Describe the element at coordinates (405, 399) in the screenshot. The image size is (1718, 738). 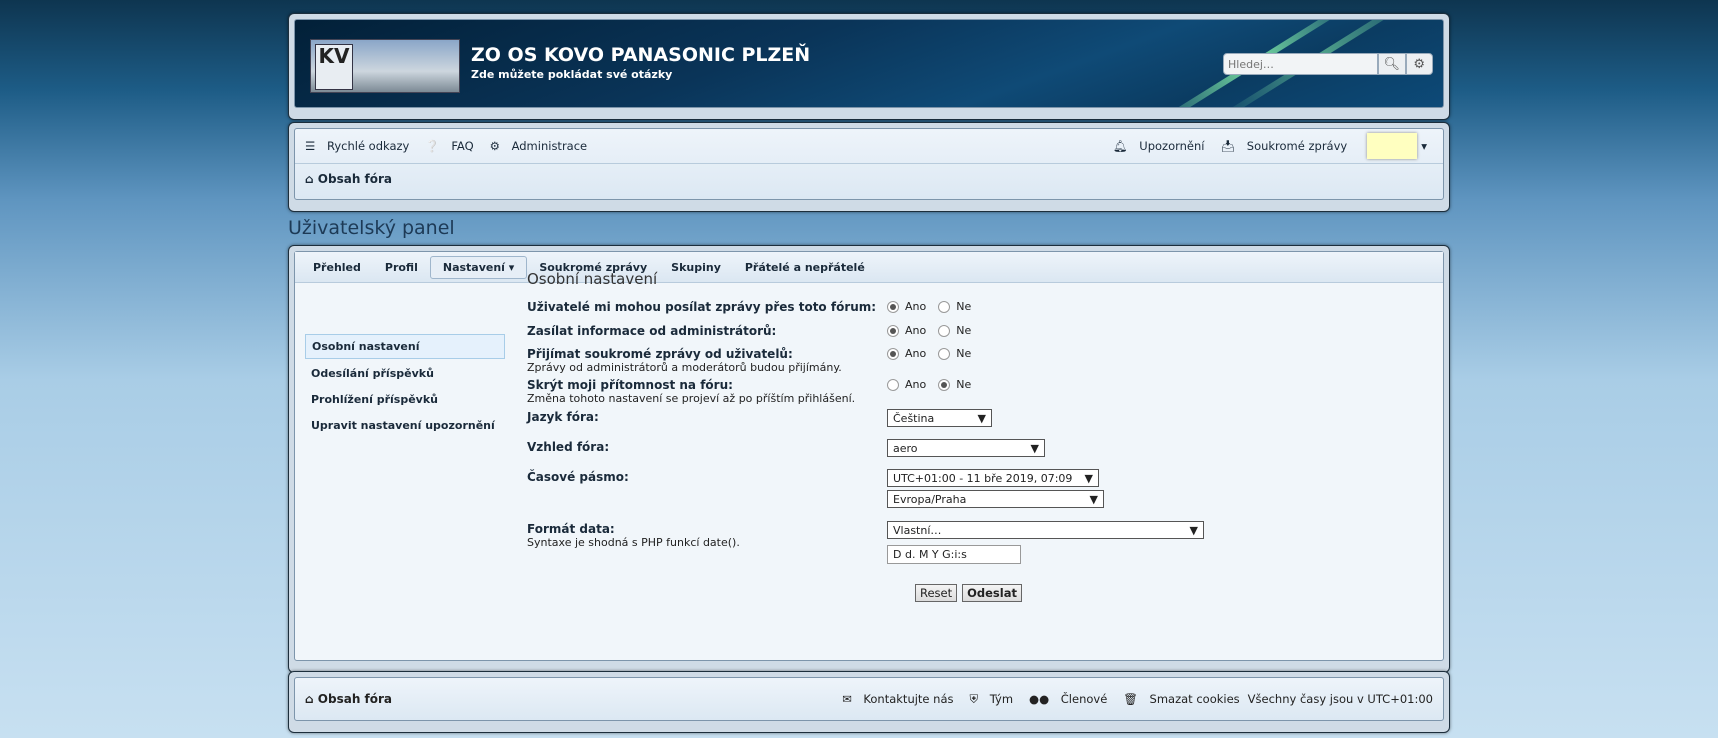
I see `menu-item-viewing: Prohlížení příspěvků` at that location.